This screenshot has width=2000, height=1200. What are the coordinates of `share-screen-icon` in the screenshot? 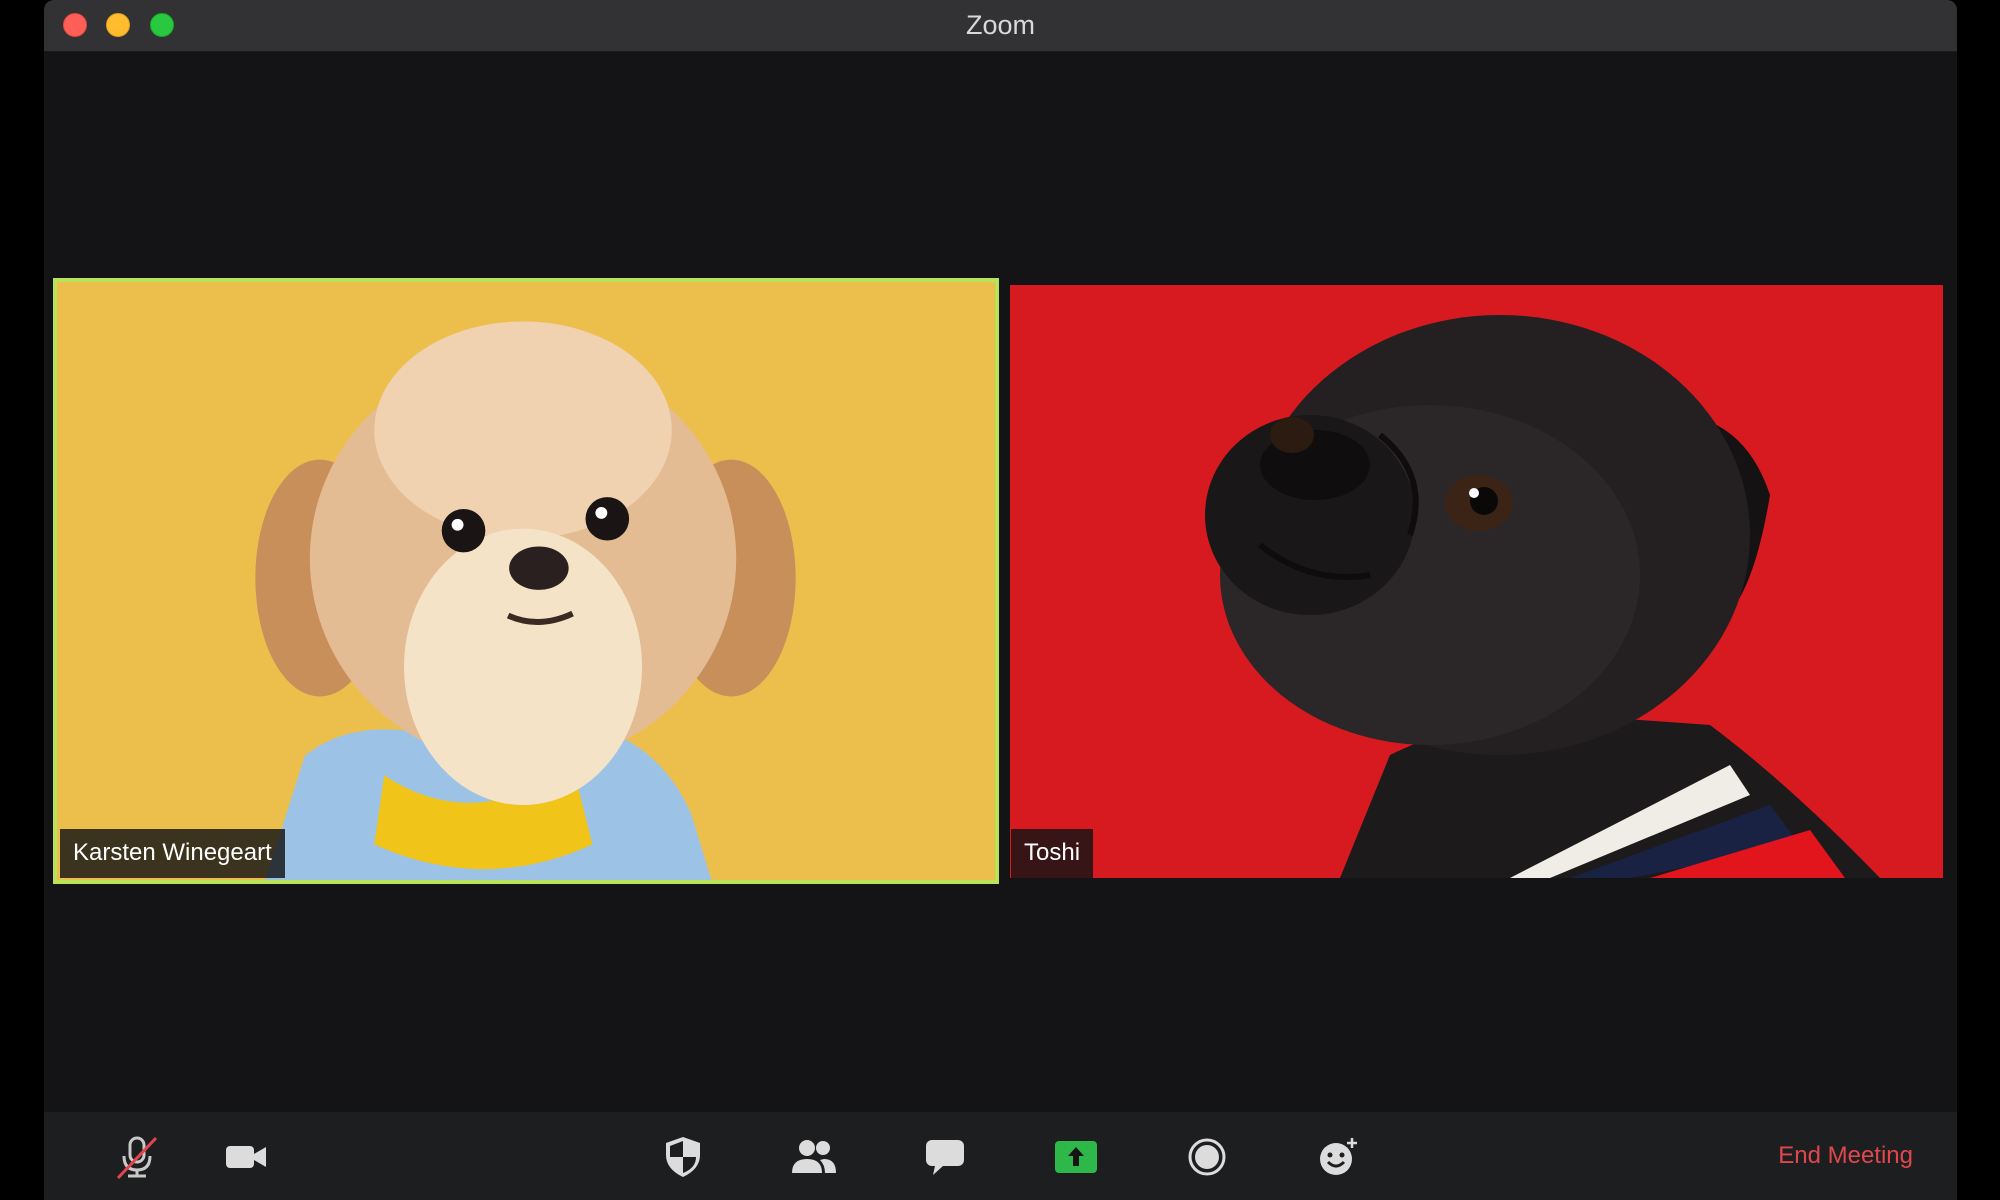 It's located at (1076, 1157).